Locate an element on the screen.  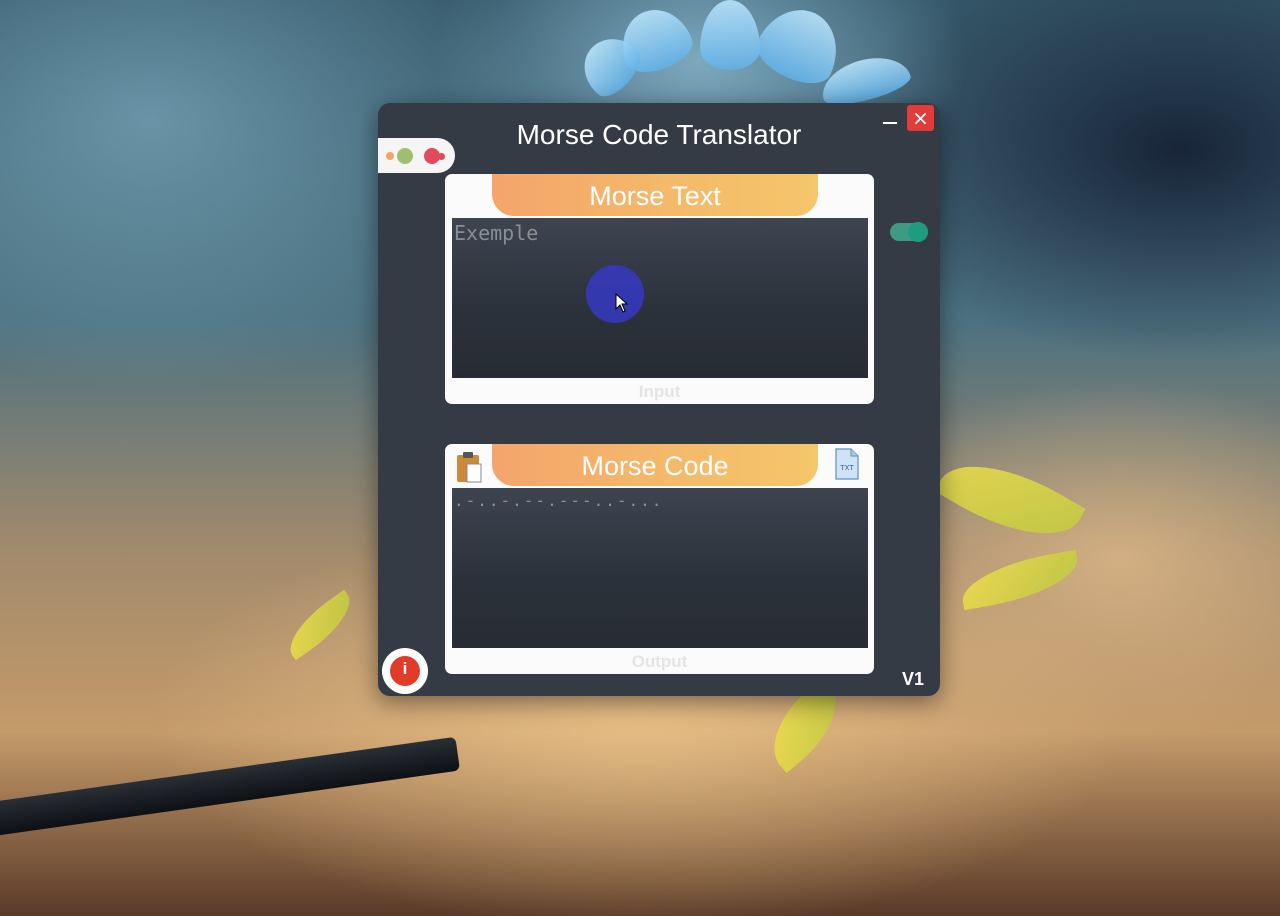
info-label: i is located at coordinates (405, 668).